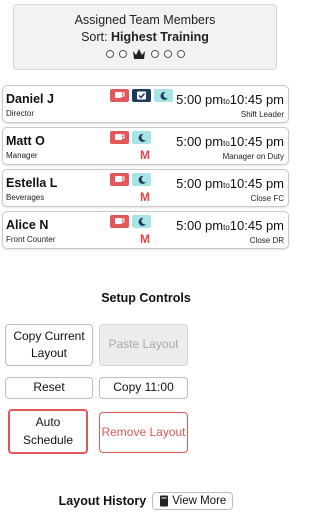  What do you see at coordinates (31, 239) in the screenshot?
I see `member-role: Front Counter` at bounding box center [31, 239].